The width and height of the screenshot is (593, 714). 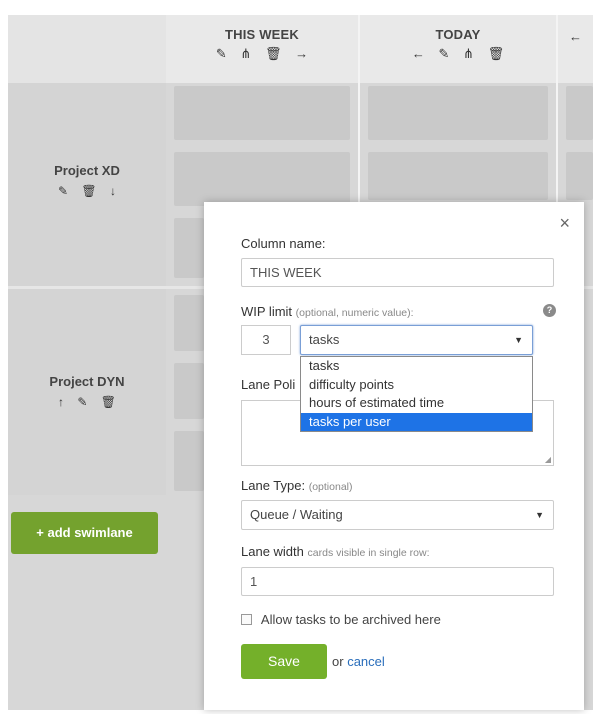 I want to click on arrow-right-icon: →, so click(x=301, y=53).